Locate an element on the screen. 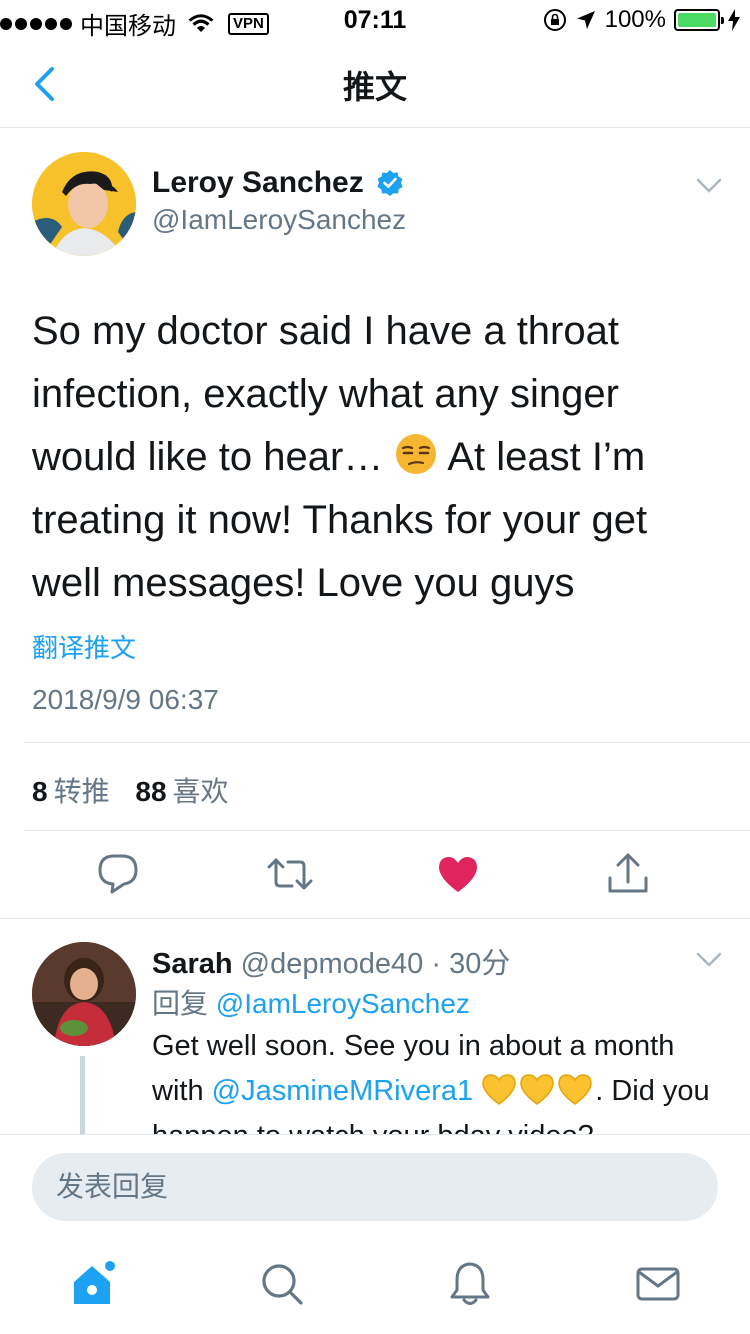 This screenshot has width=750, height=1334. likes-count: 88 is located at coordinates (151, 791).